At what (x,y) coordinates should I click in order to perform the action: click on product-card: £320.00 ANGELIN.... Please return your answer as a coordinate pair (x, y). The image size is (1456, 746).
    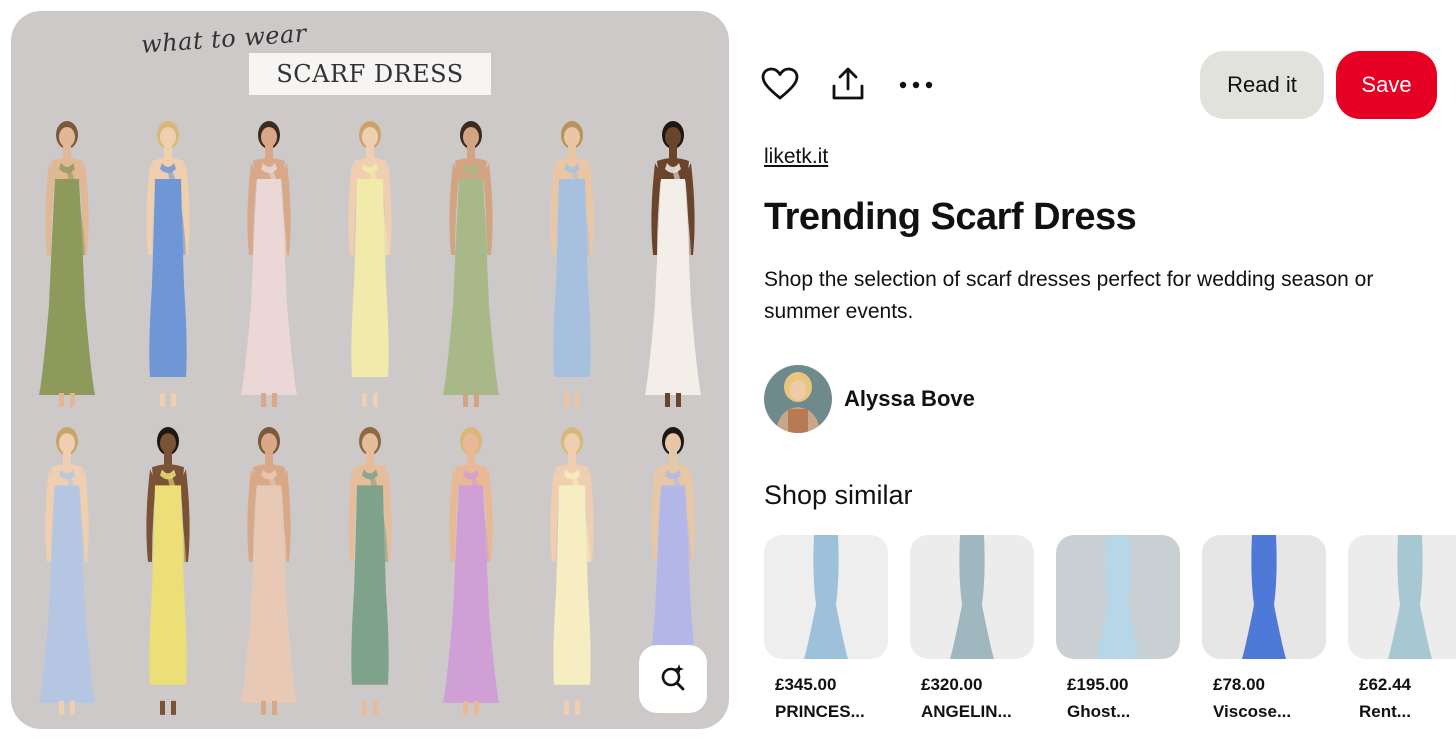
    Looking at the image, I should click on (972, 640).